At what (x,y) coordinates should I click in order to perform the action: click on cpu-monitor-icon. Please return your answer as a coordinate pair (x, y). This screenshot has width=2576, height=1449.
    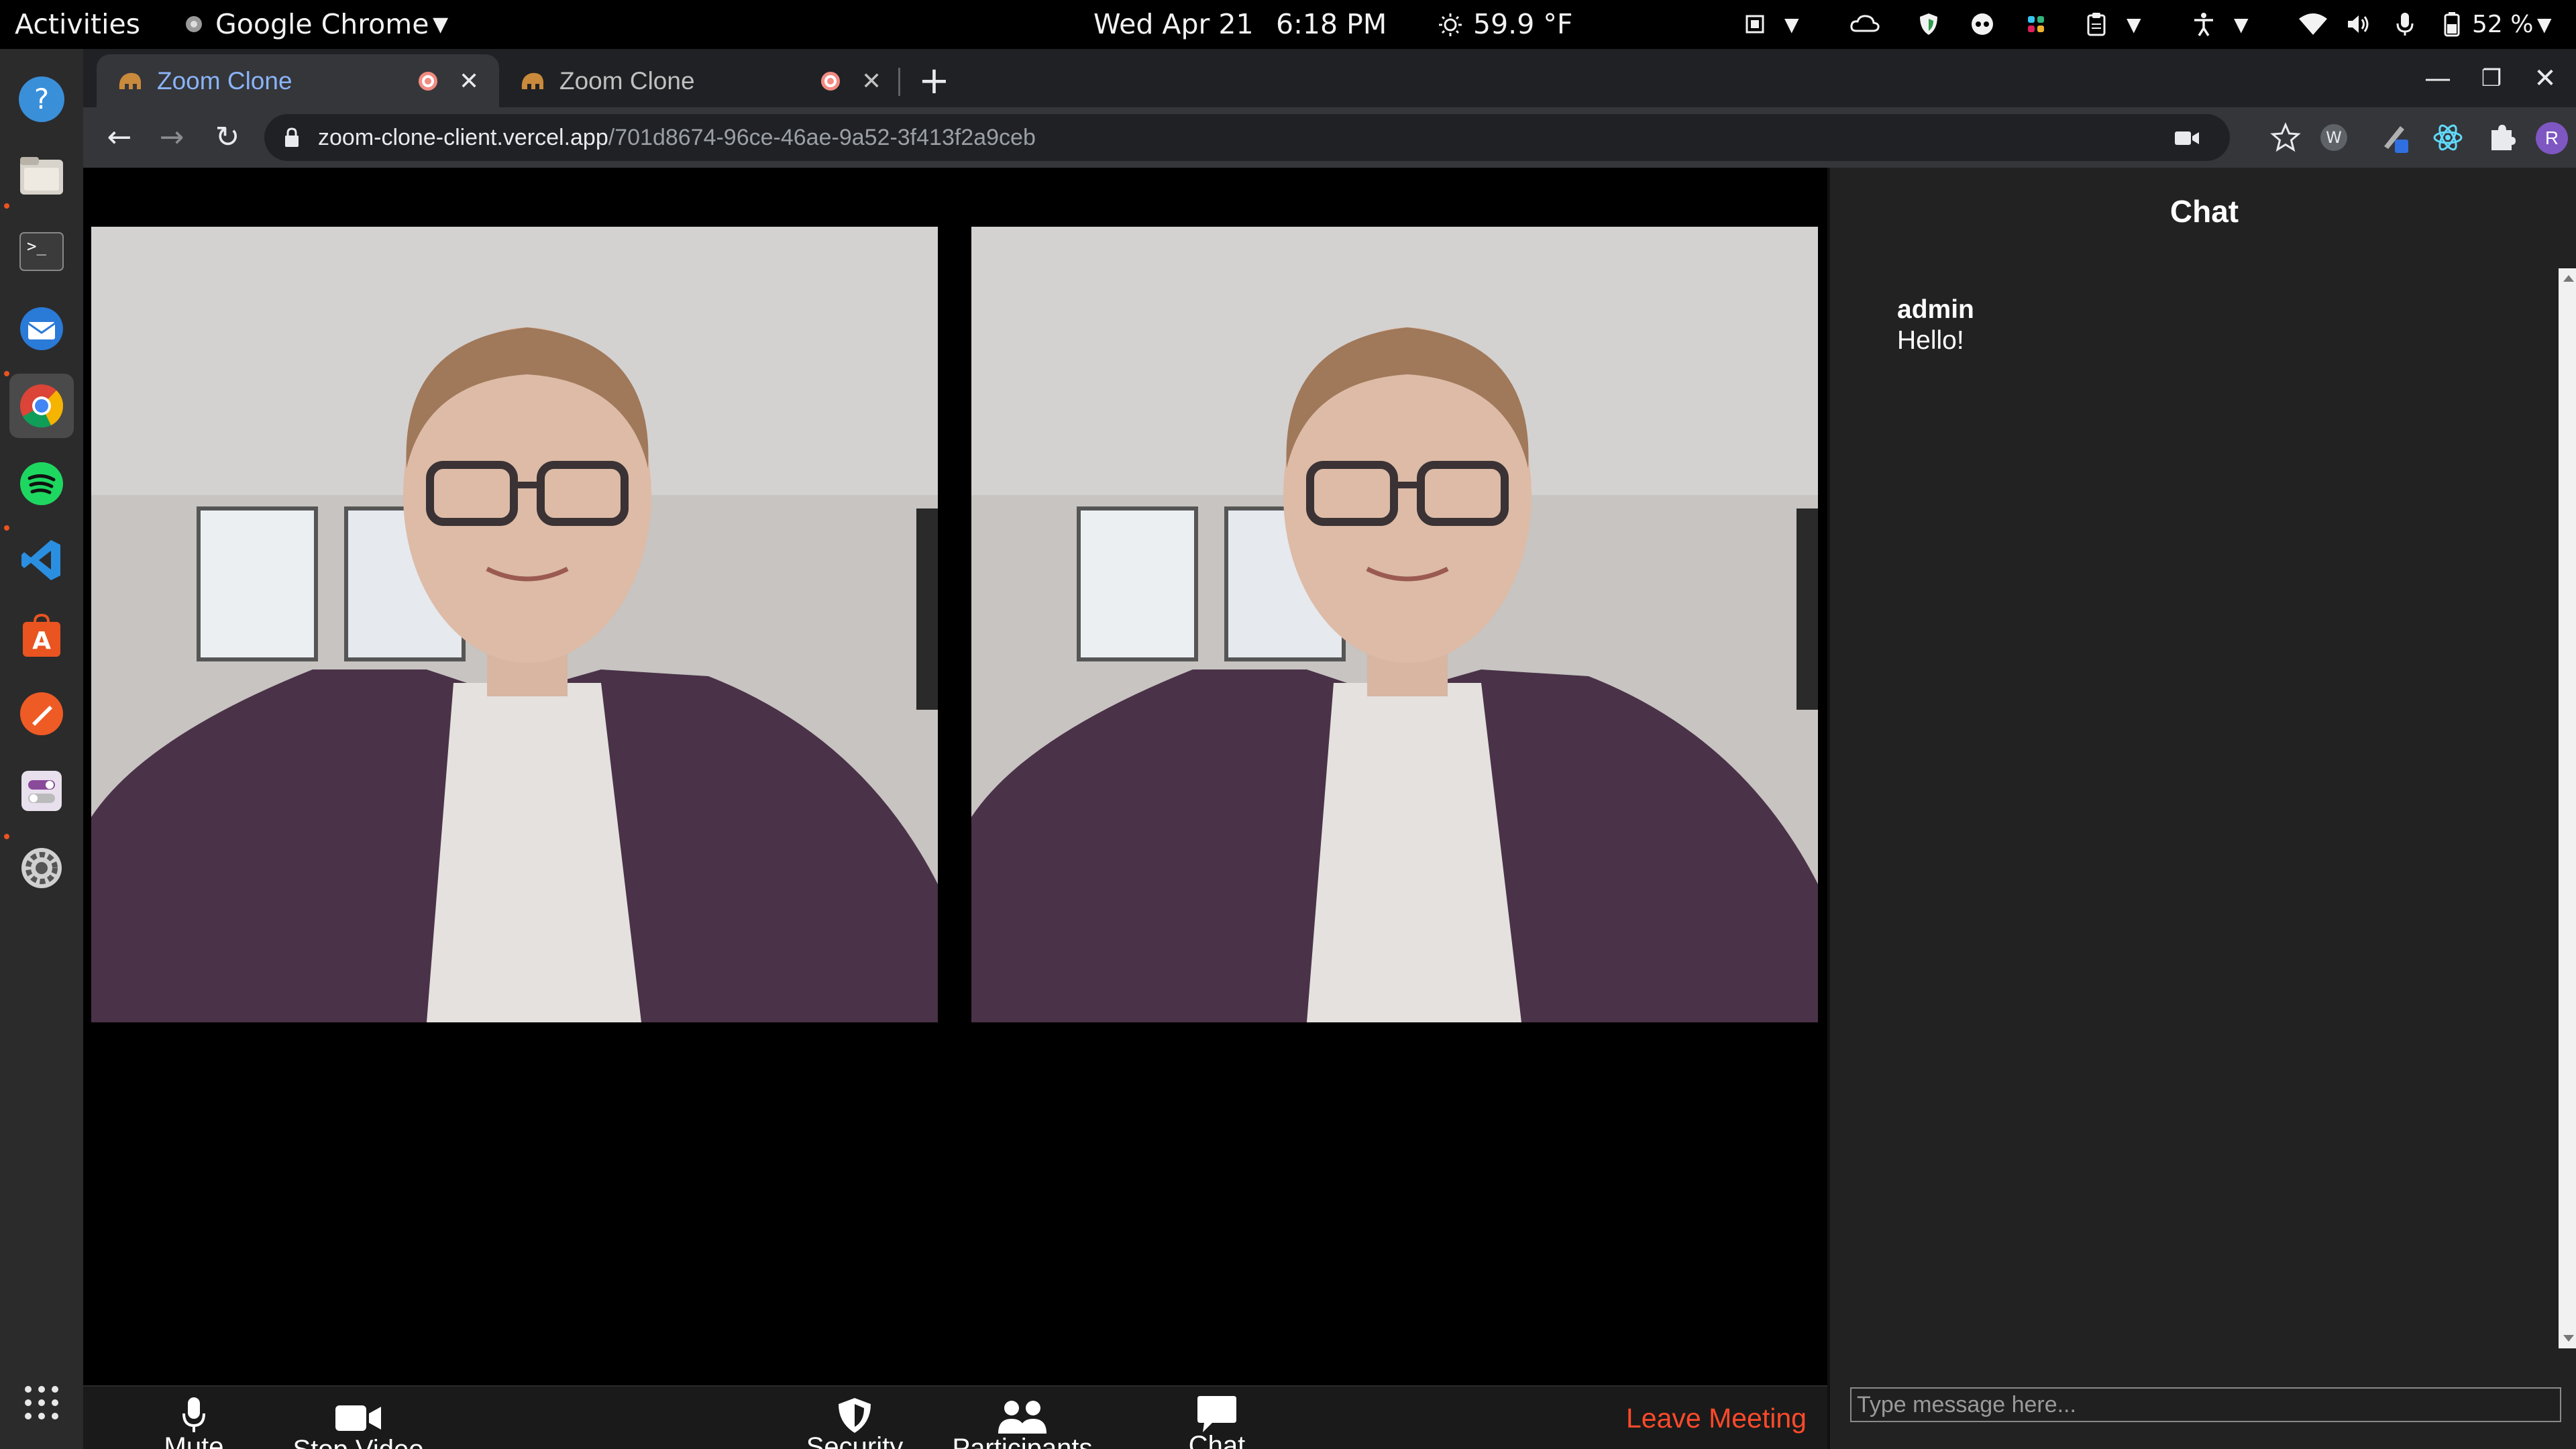
    Looking at the image, I should click on (1754, 24).